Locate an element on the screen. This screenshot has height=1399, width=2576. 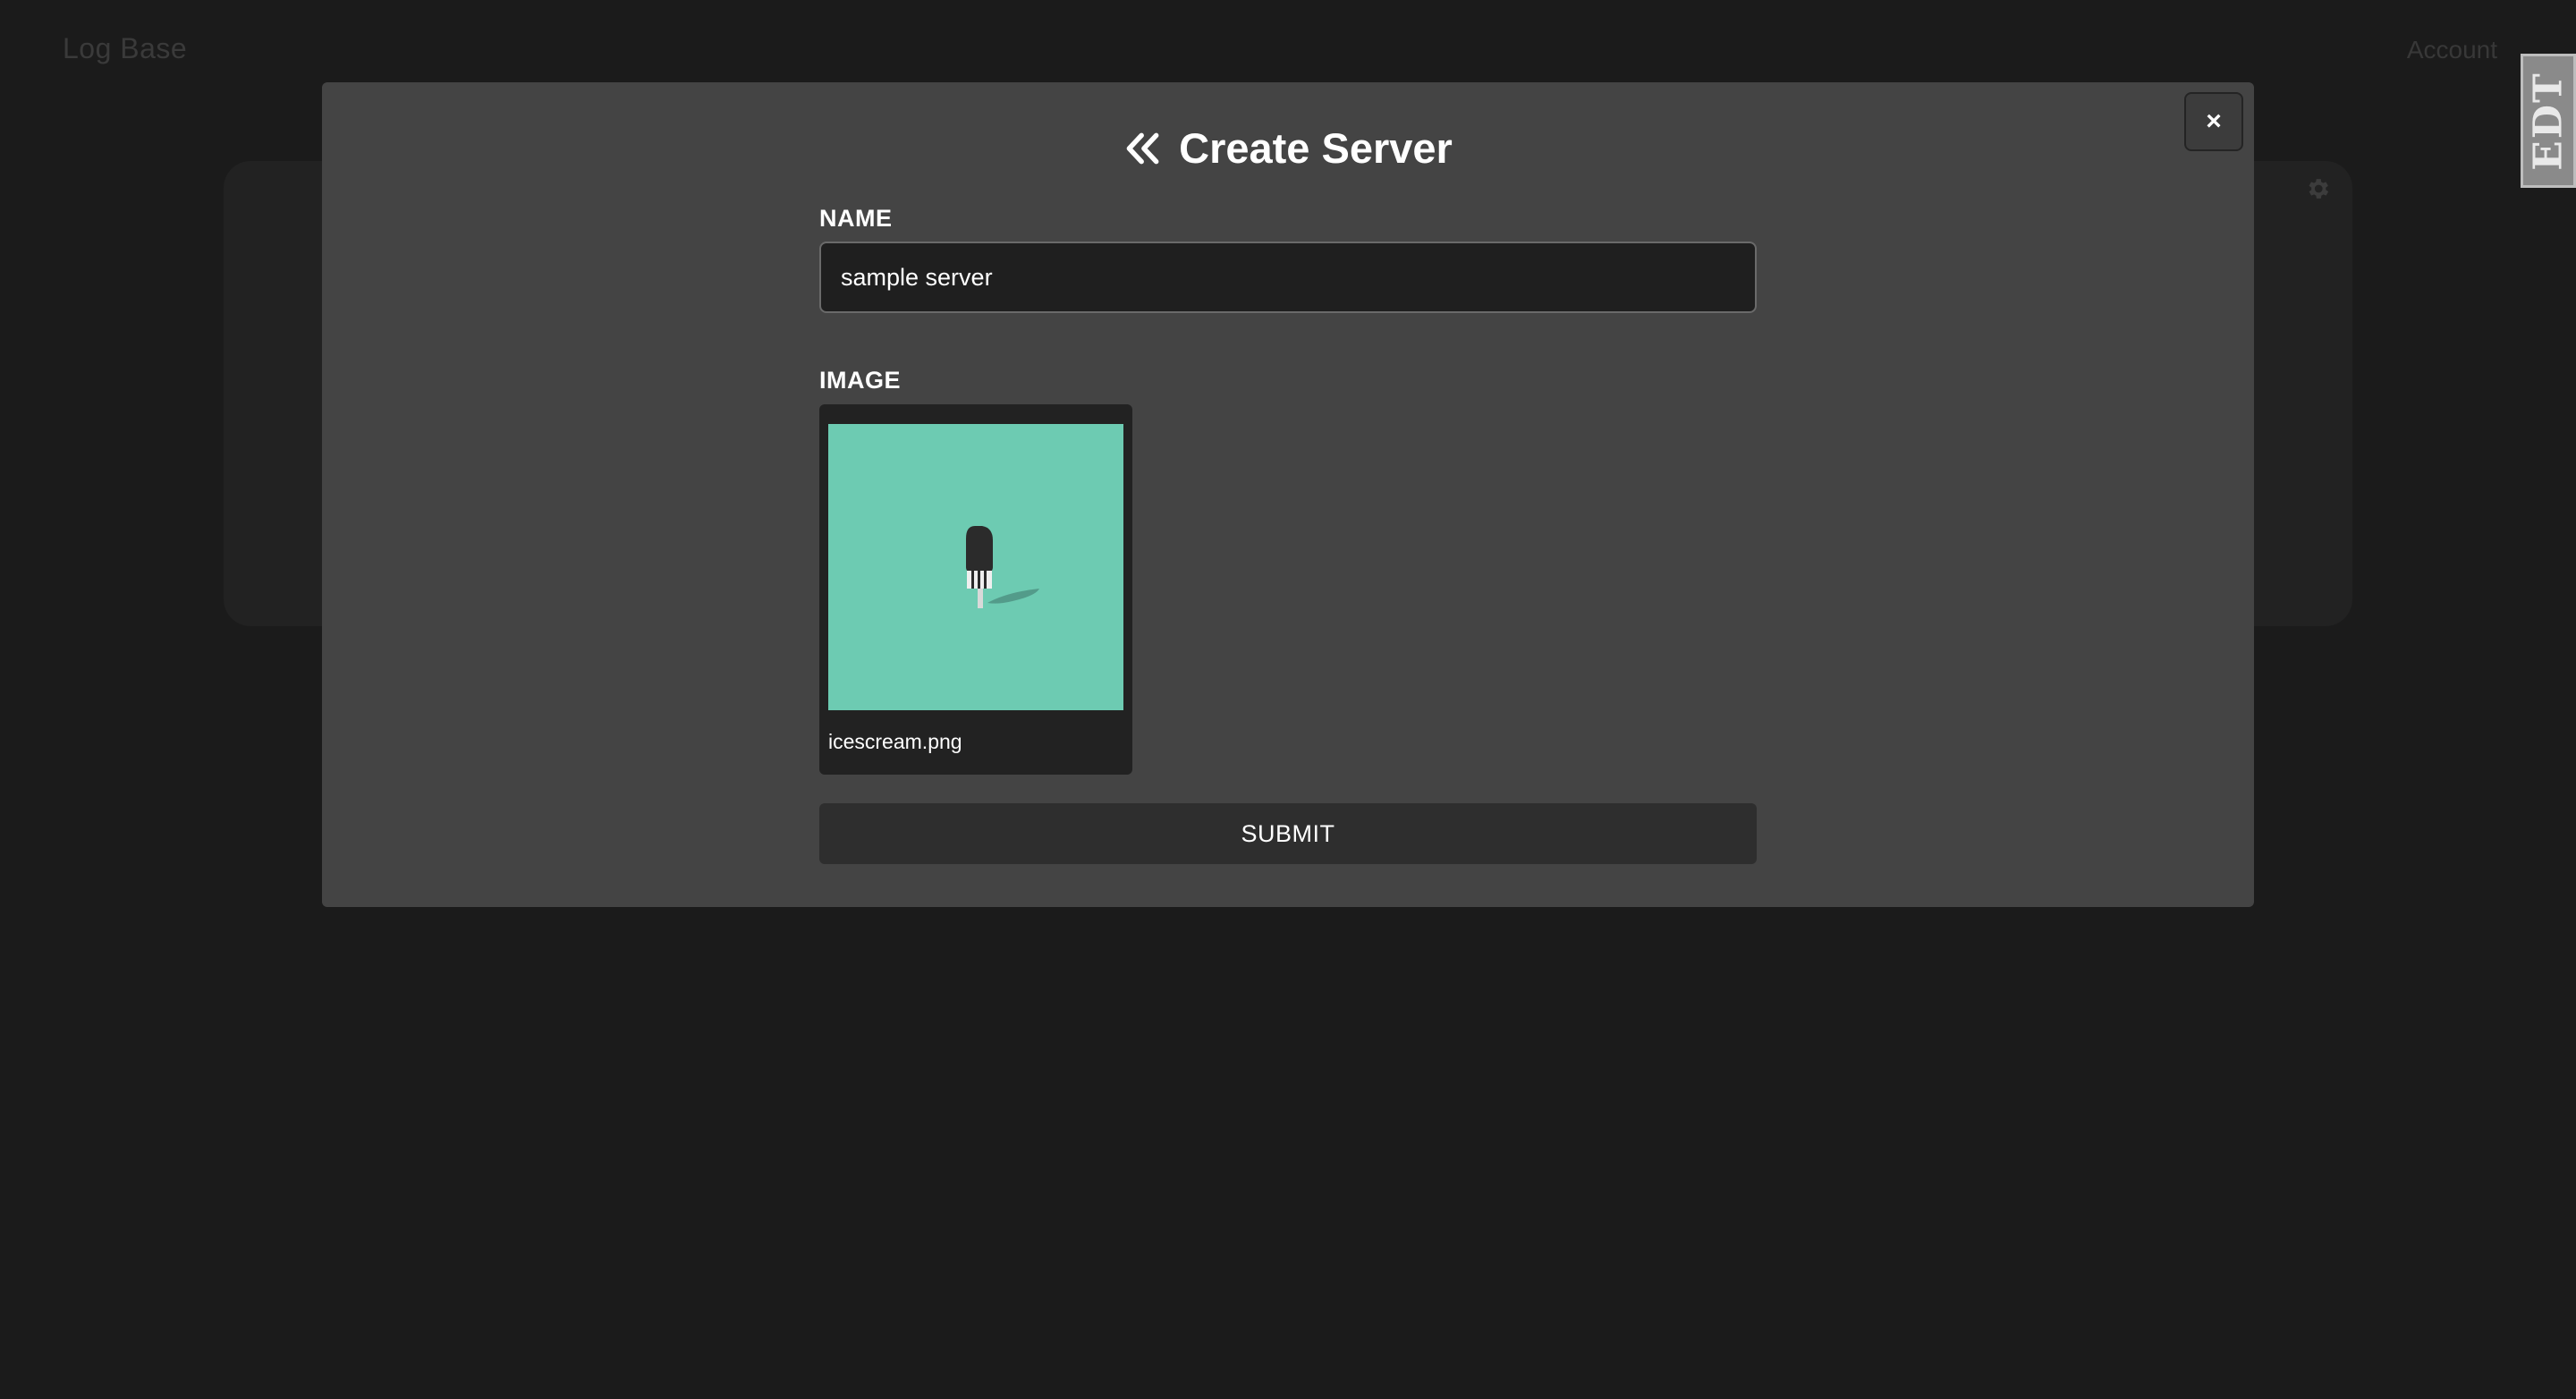
ice-cream-image is located at coordinates (1002, 565).